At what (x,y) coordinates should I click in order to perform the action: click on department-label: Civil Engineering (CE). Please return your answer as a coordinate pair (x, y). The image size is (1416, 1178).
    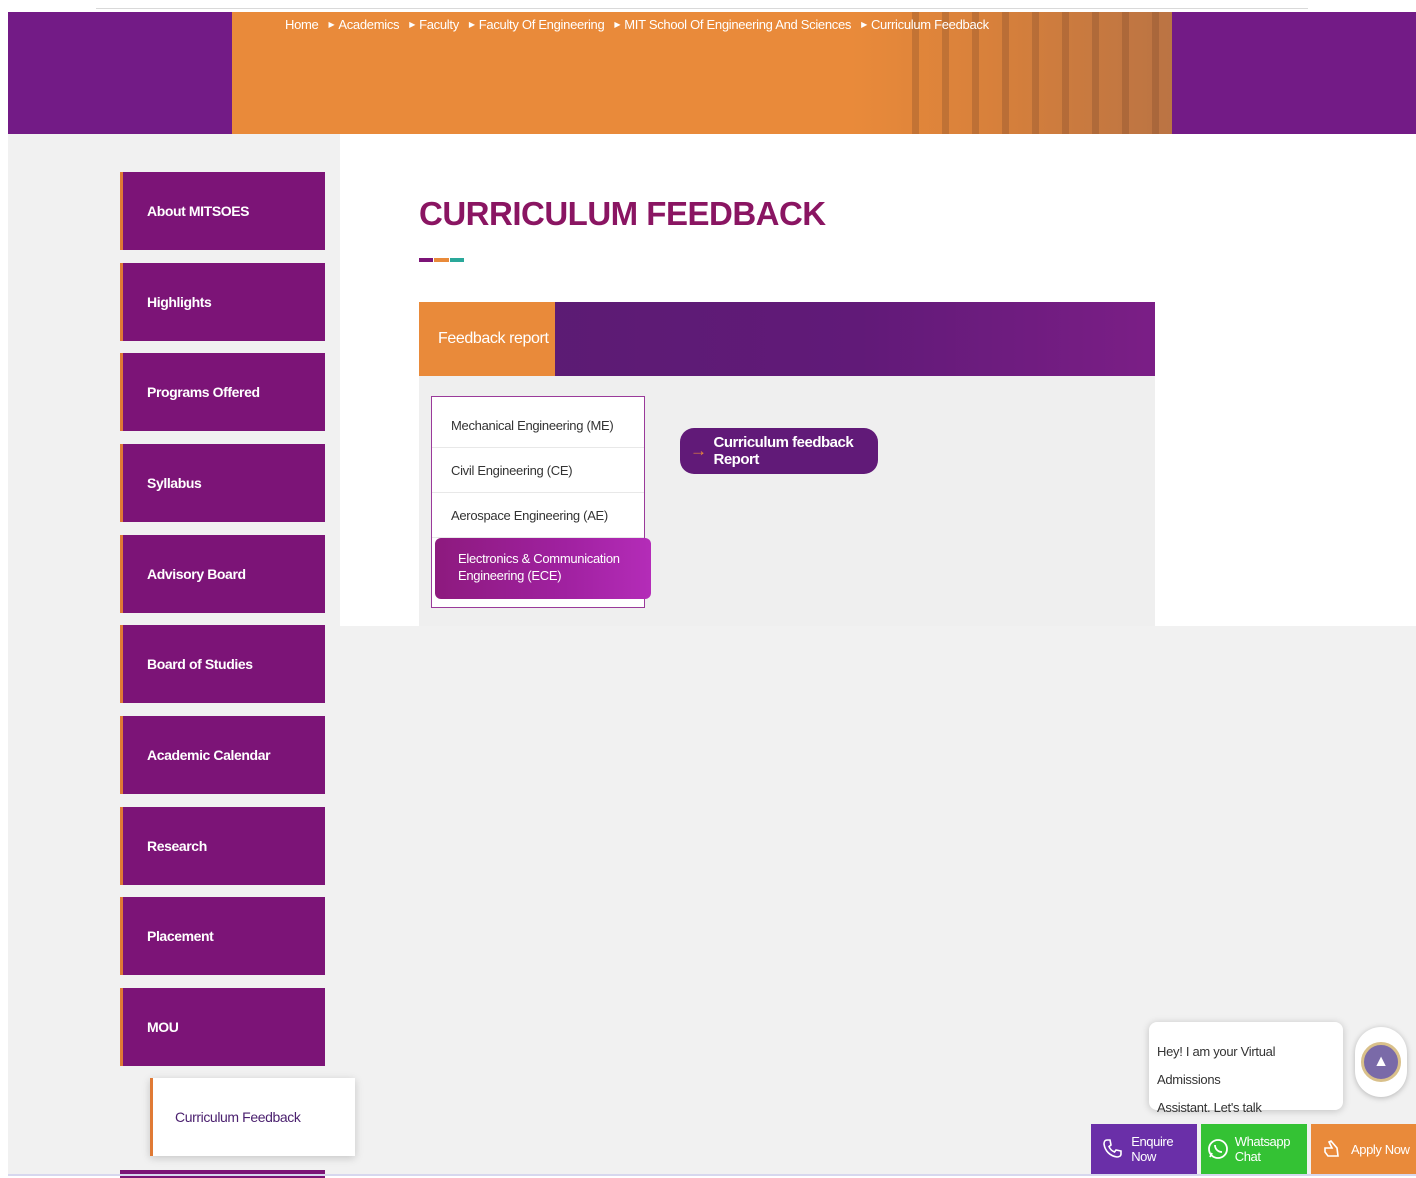
    Looking at the image, I should click on (512, 470).